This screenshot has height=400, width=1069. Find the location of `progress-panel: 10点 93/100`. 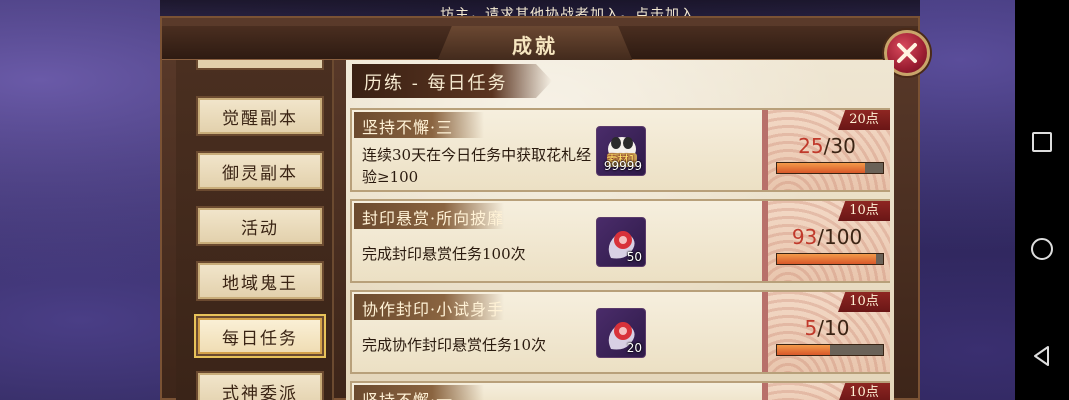

progress-panel: 10点 93/100 is located at coordinates (826, 241).